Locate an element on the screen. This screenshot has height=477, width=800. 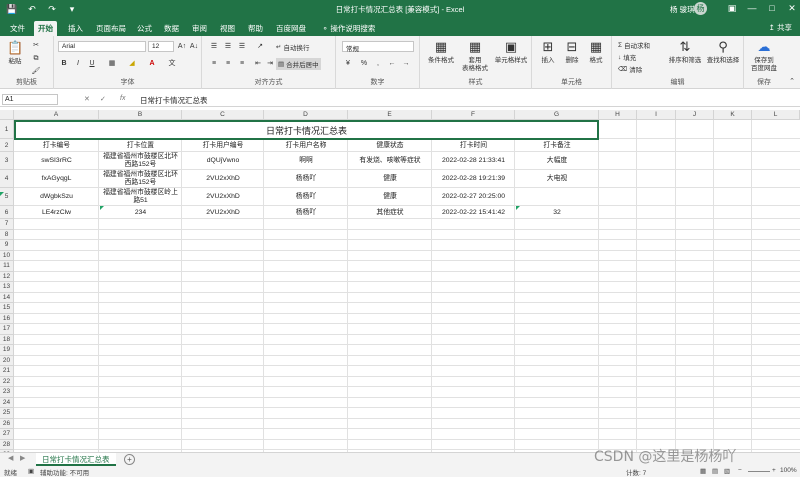
row-header: 5 is located at coordinates (7, 197).